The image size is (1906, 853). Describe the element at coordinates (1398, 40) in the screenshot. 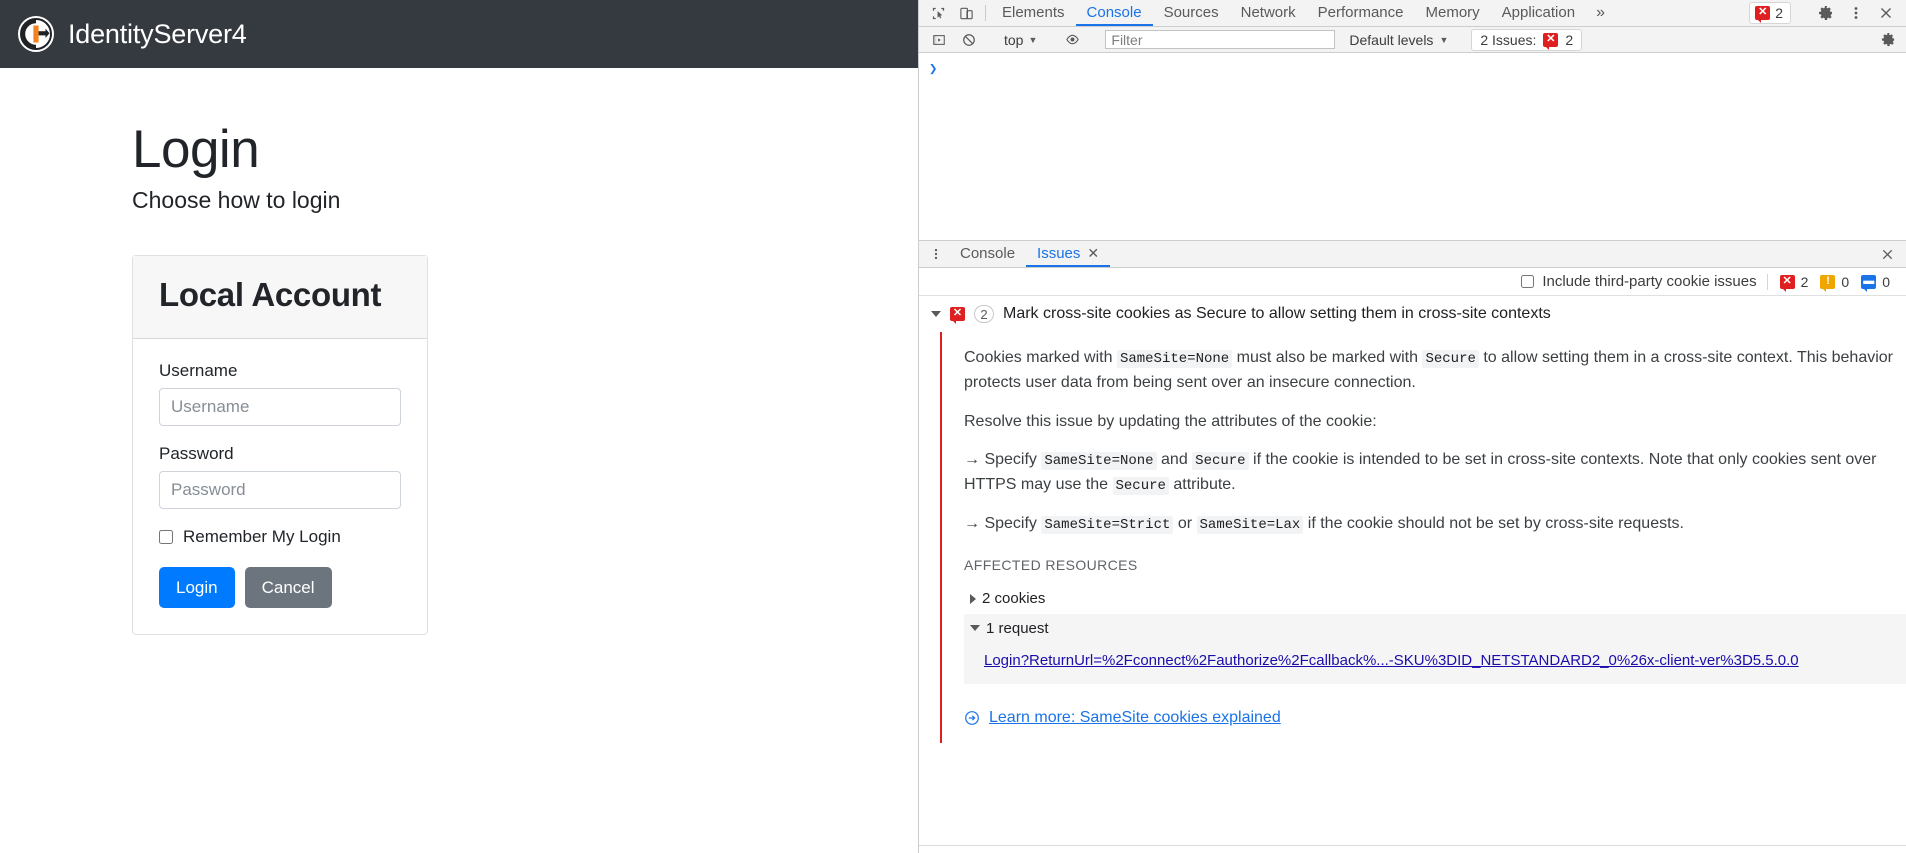

I see `log-levels-select: Default levels ▼` at that location.